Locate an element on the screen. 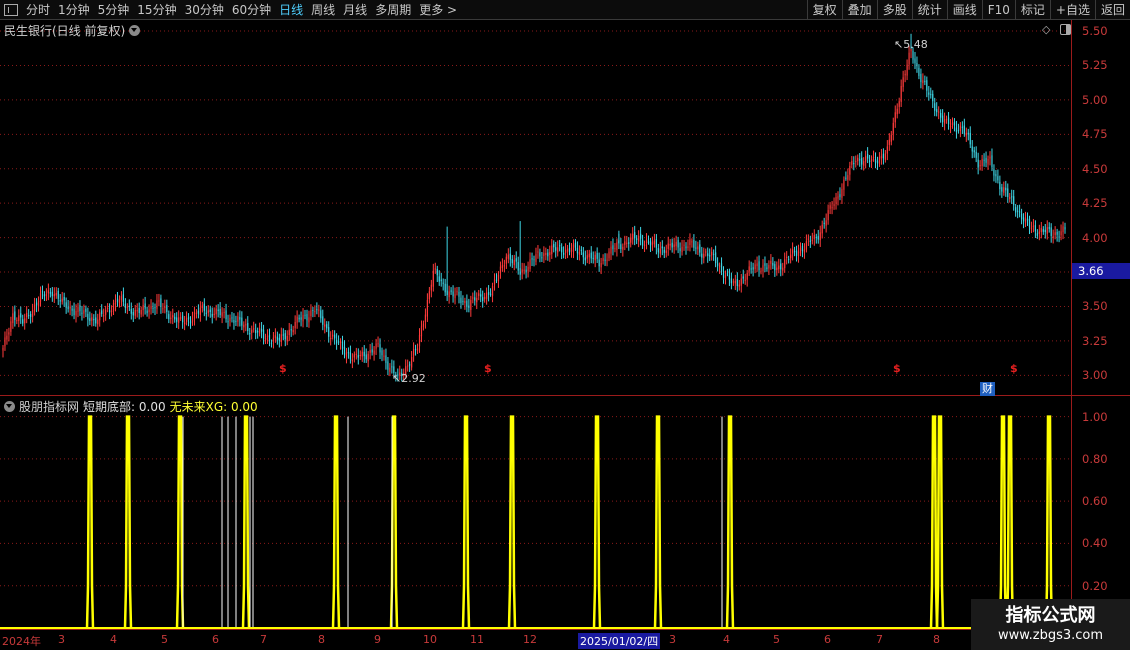  finance-badge: 财 is located at coordinates (987, 389).